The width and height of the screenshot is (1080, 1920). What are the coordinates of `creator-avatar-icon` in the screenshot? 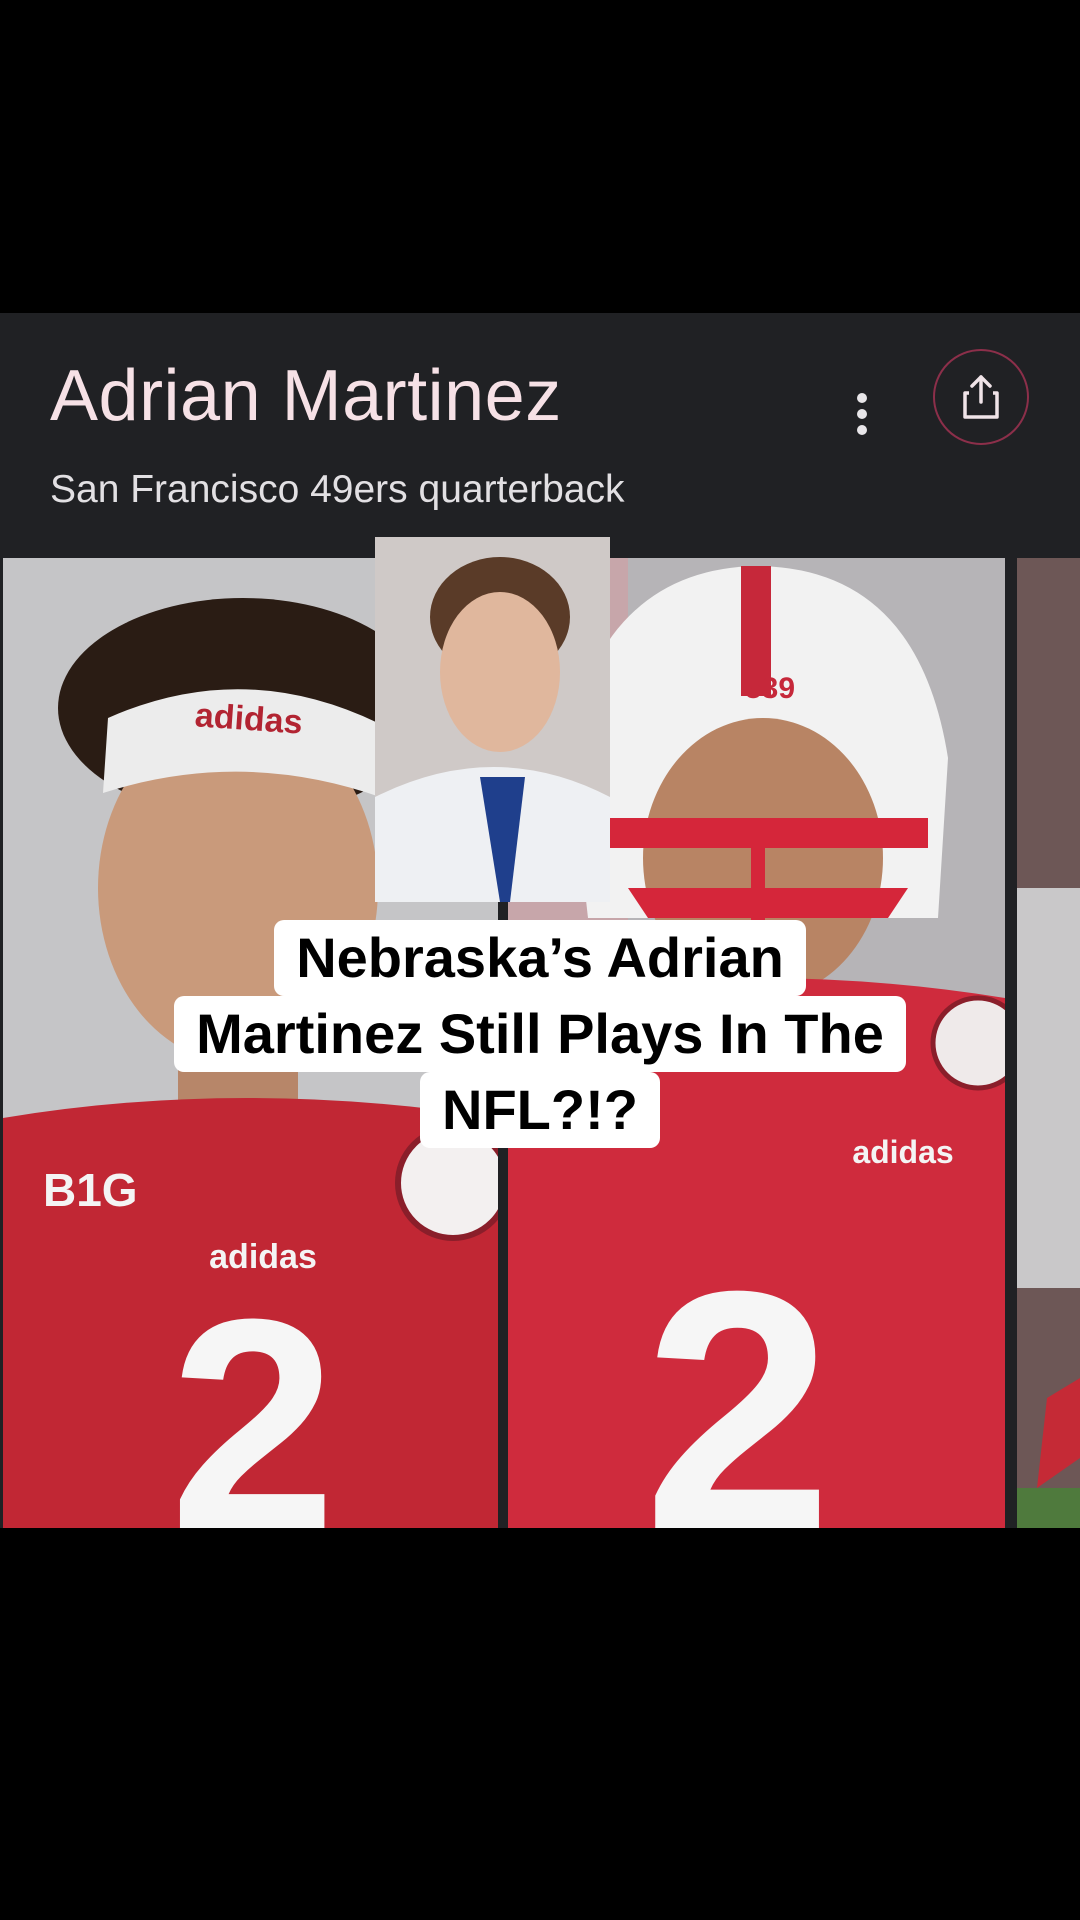 It's located at (492, 719).